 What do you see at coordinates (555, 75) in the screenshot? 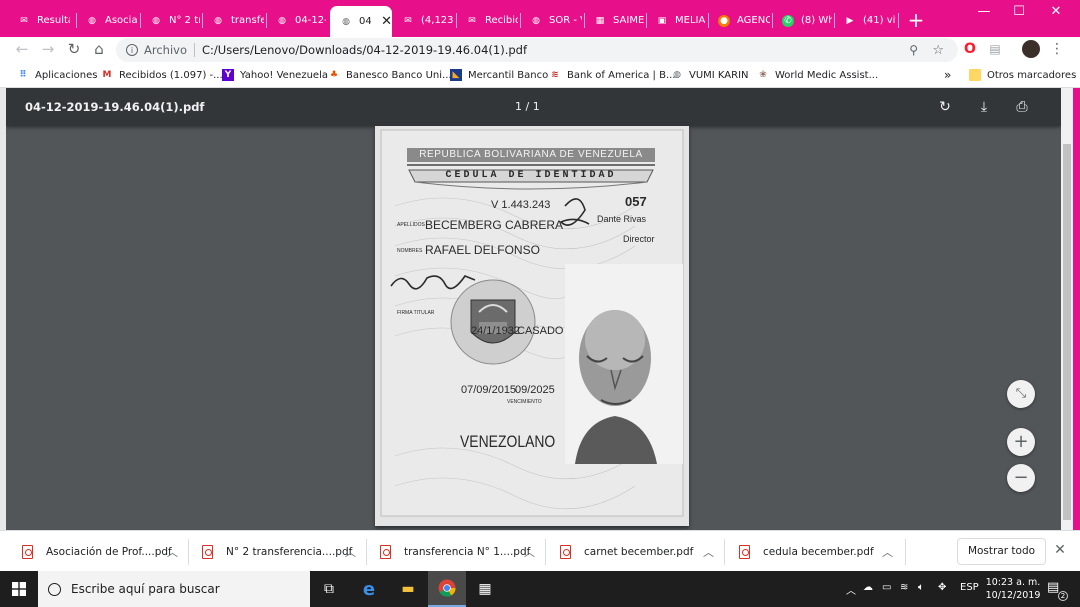
I see `bofa-icon: ≋` at bounding box center [555, 75].